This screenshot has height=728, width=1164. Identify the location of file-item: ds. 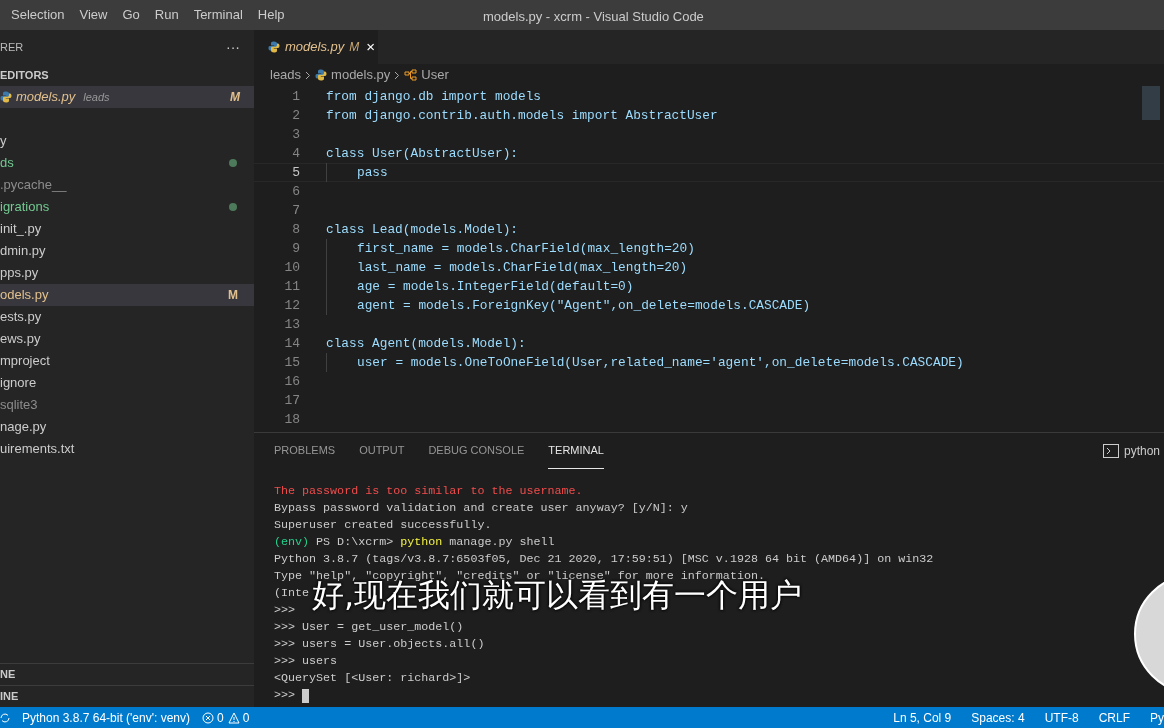
(127, 163).